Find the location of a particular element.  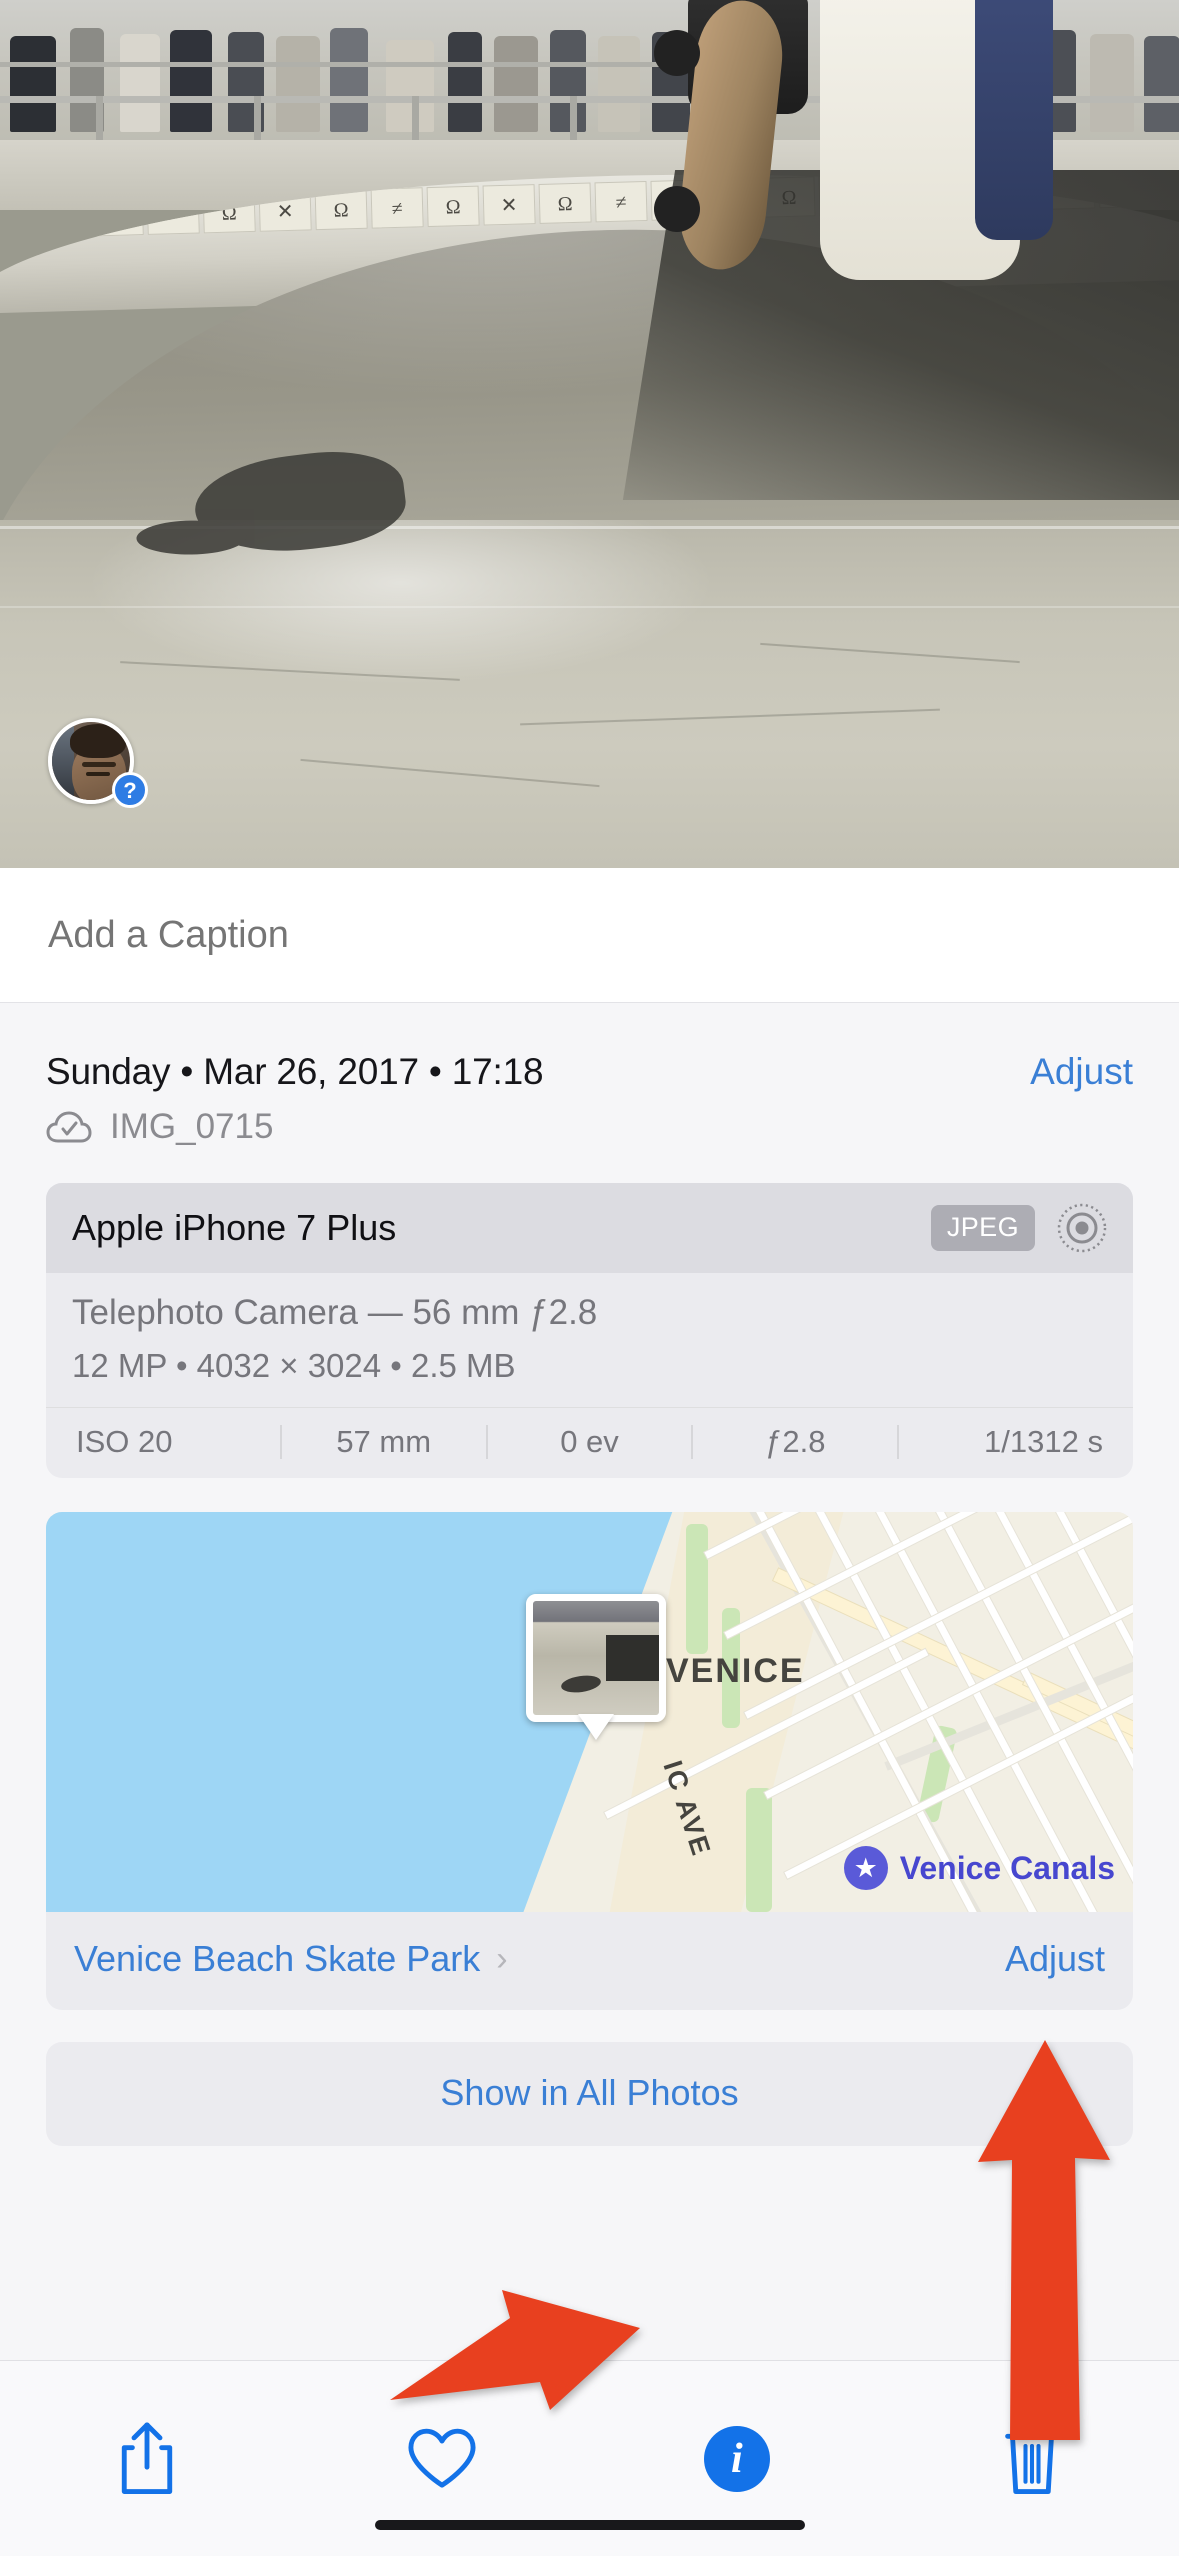

file-row: IMG_0715 is located at coordinates (589, 1127).